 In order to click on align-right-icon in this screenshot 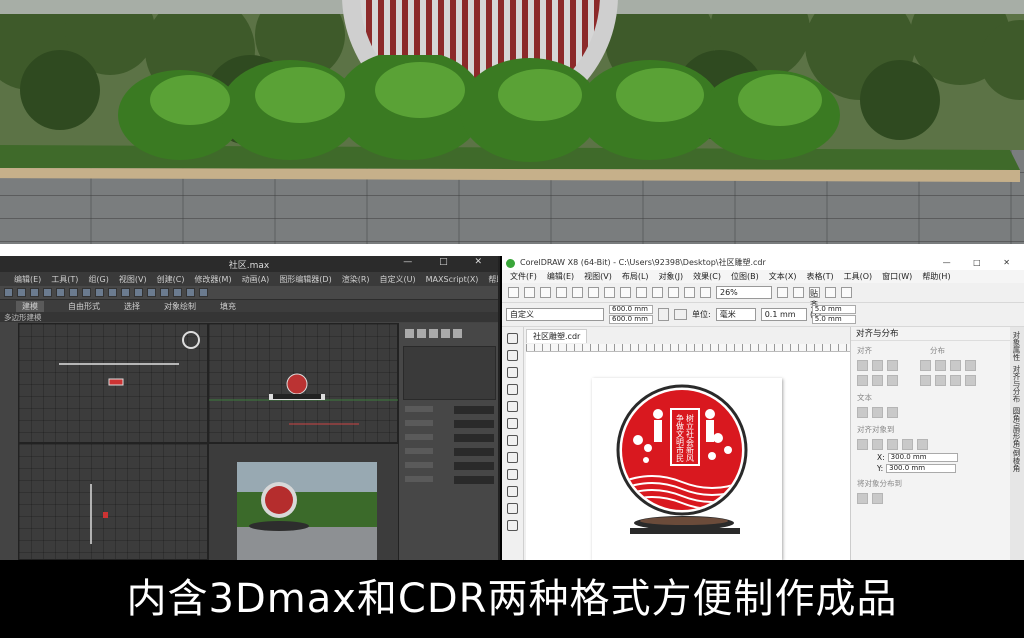, I will do `click(892, 365)`.